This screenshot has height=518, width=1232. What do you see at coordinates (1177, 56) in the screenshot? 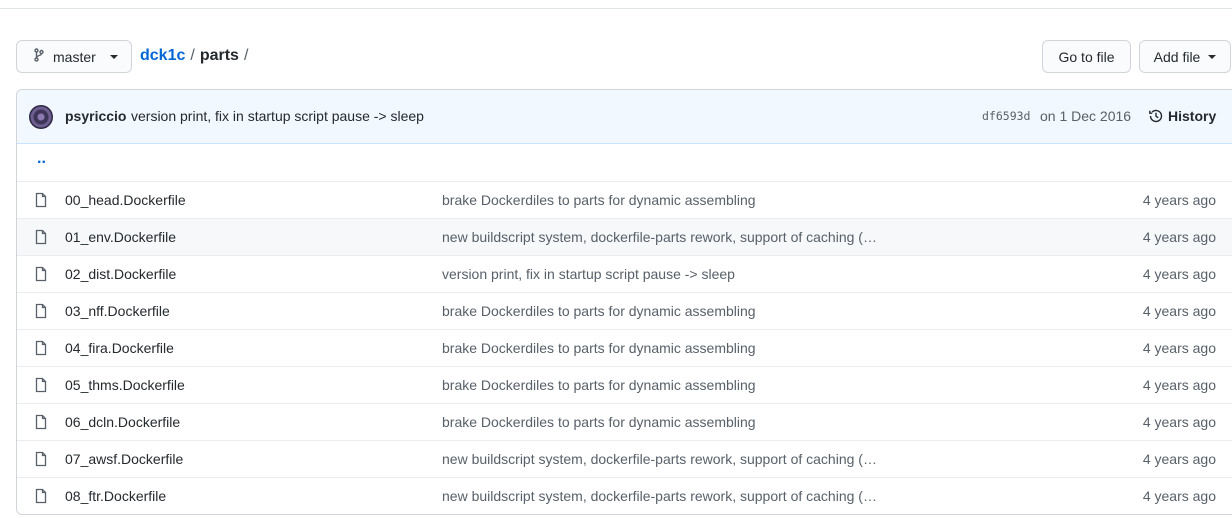
I see `add-file-label: Add file` at bounding box center [1177, 56].